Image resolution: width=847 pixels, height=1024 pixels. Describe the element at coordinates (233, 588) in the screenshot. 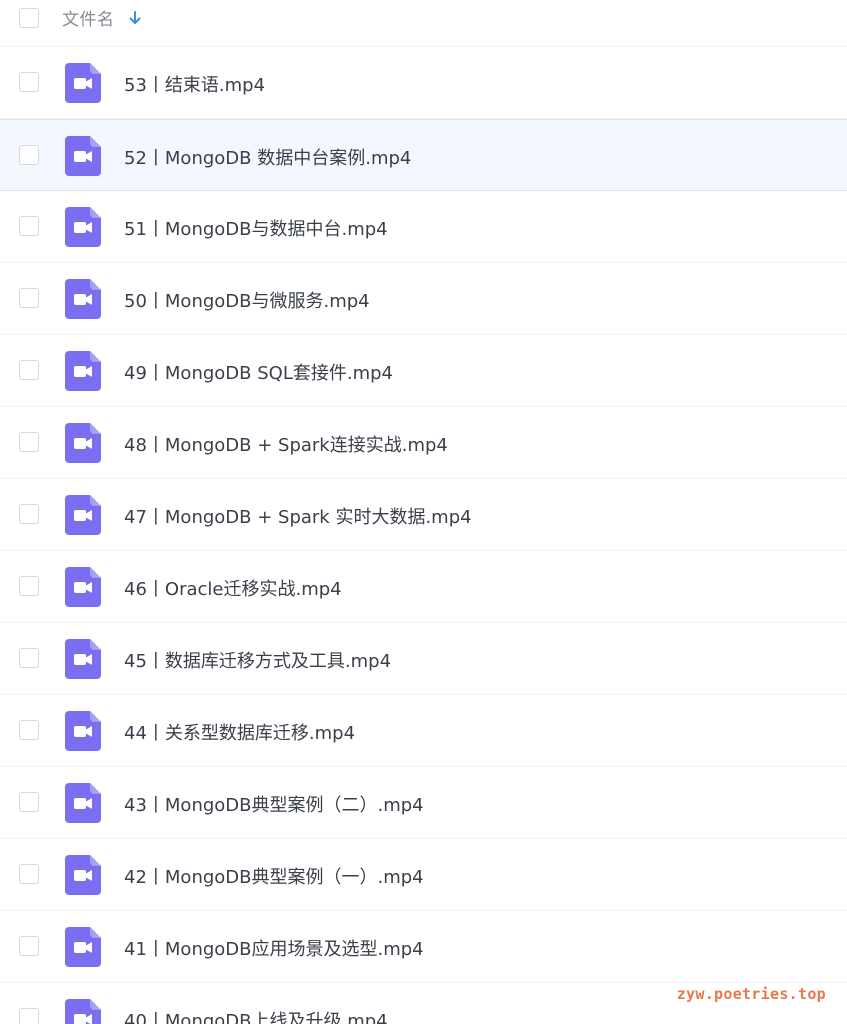

I see `file-name: 46丨Oracle迁移实战.mp4` at that location.